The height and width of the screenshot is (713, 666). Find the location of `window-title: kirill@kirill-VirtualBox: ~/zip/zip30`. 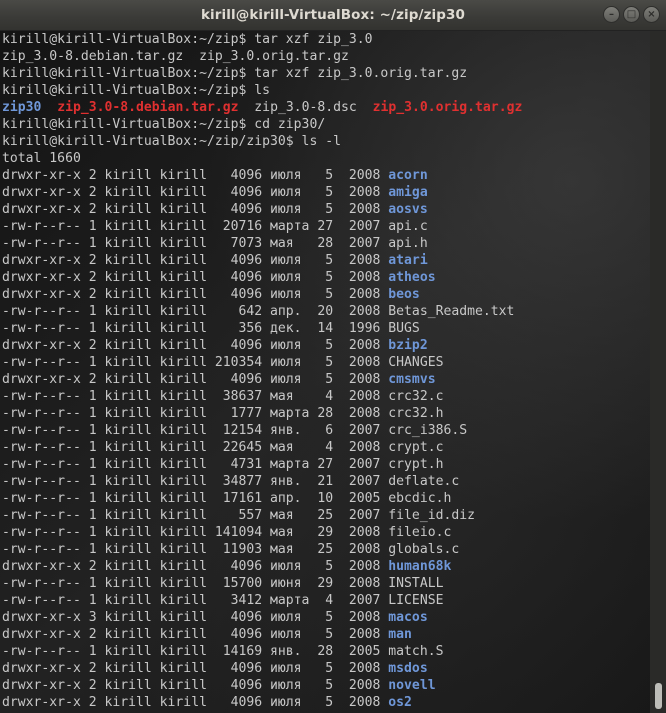

window-title: kirill@kirill-VirtualBox: ~/zip/zip30 is located at coordinates (333, 15).